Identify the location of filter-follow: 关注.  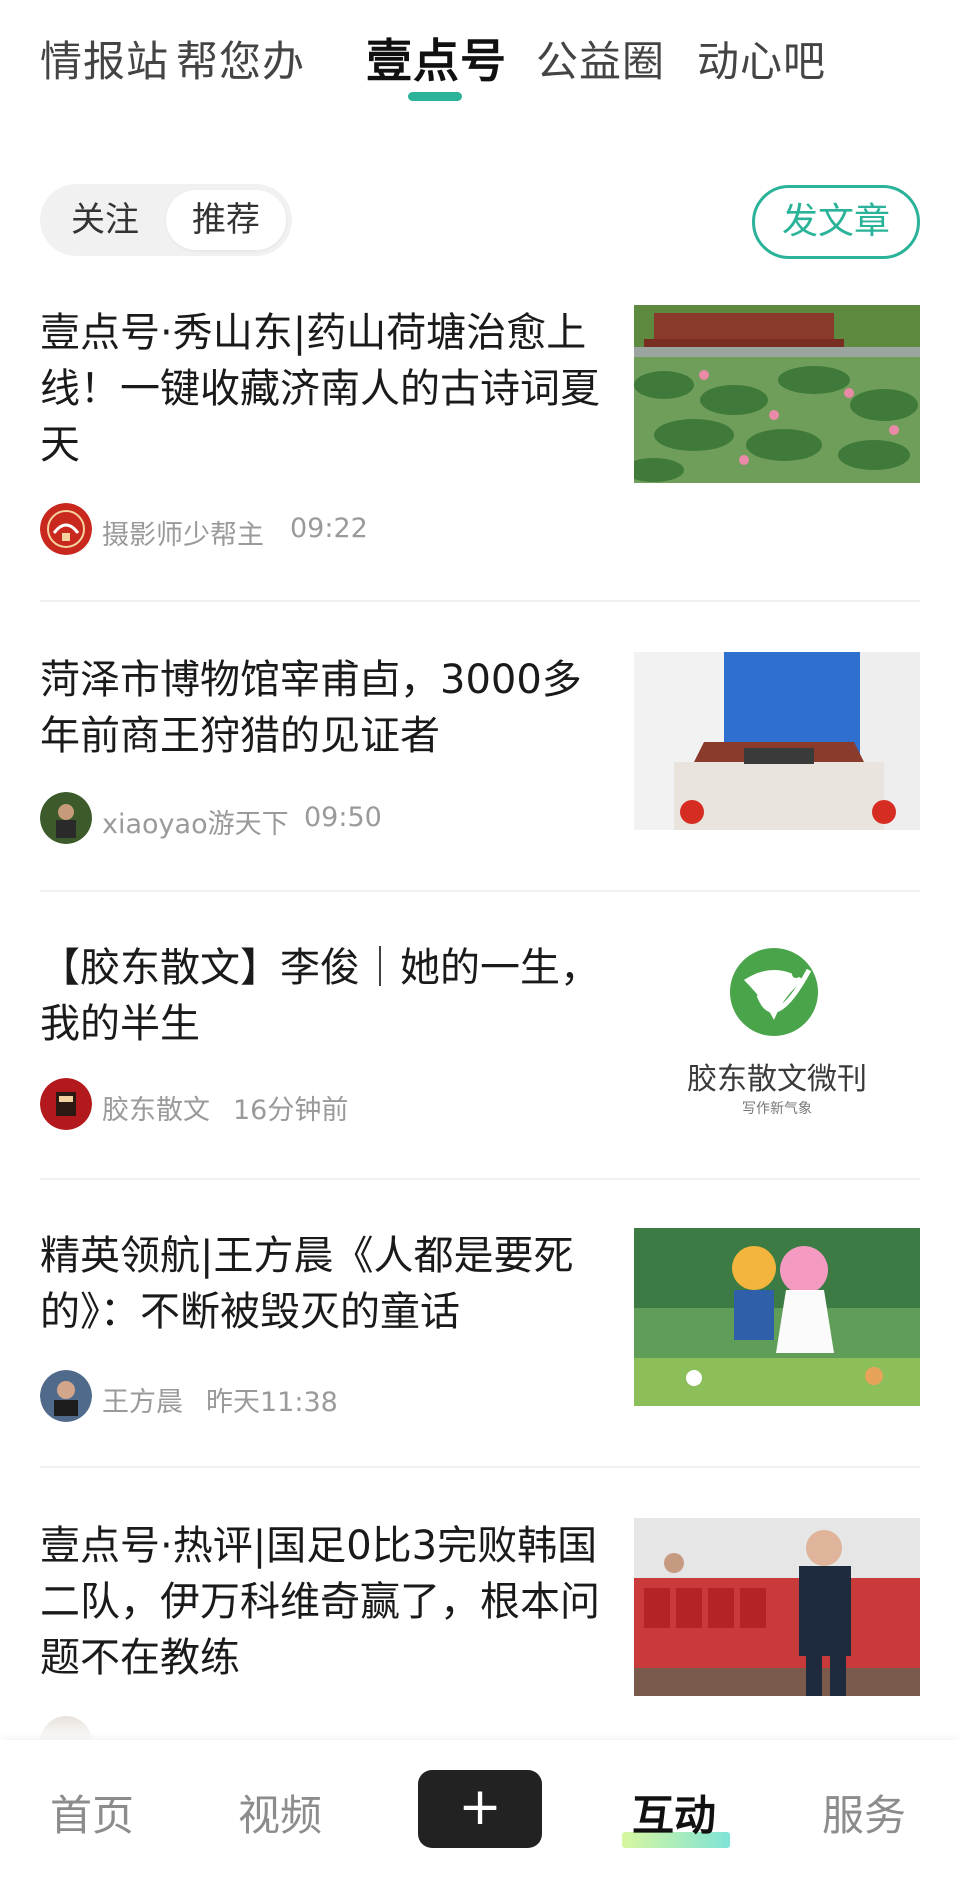
(105, 220).